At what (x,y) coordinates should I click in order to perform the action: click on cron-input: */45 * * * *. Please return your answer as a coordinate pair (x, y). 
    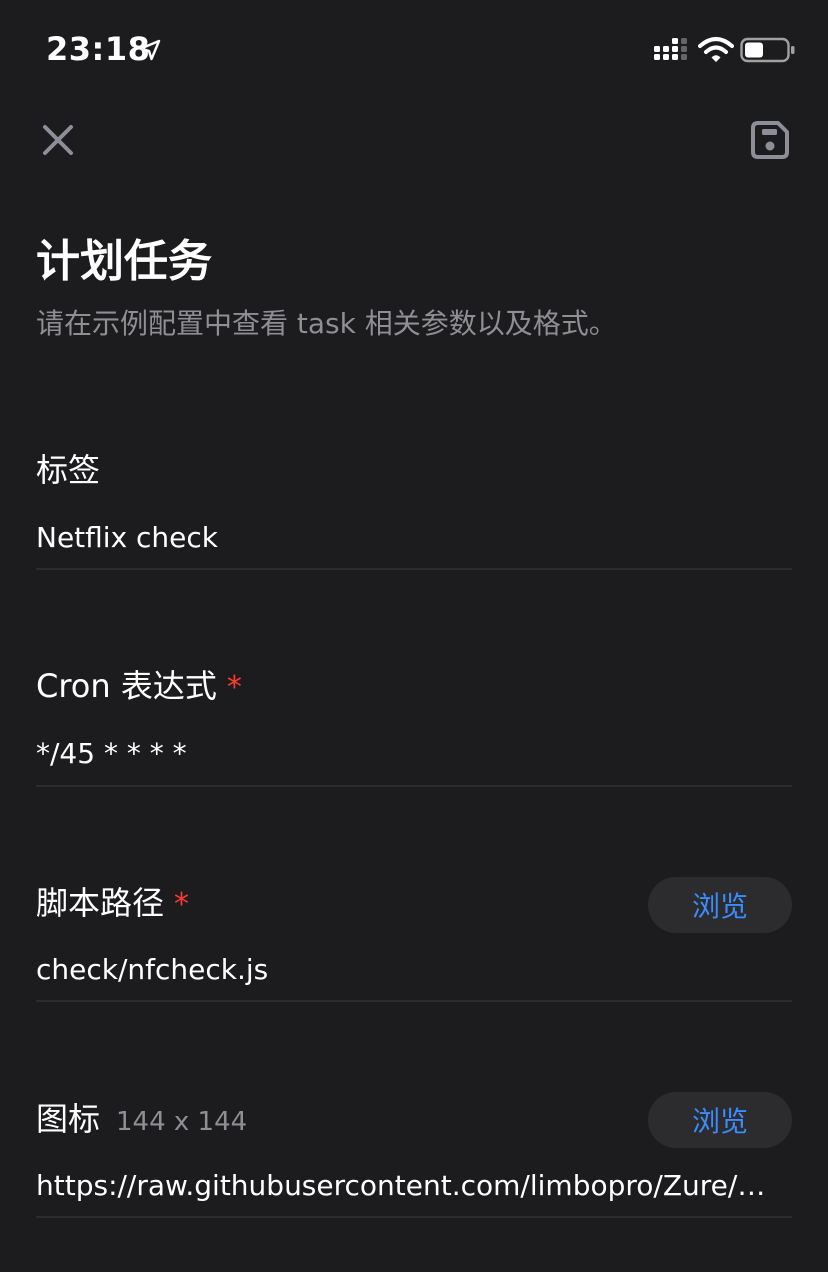
    Looking at the image, I should click on (414, 754).